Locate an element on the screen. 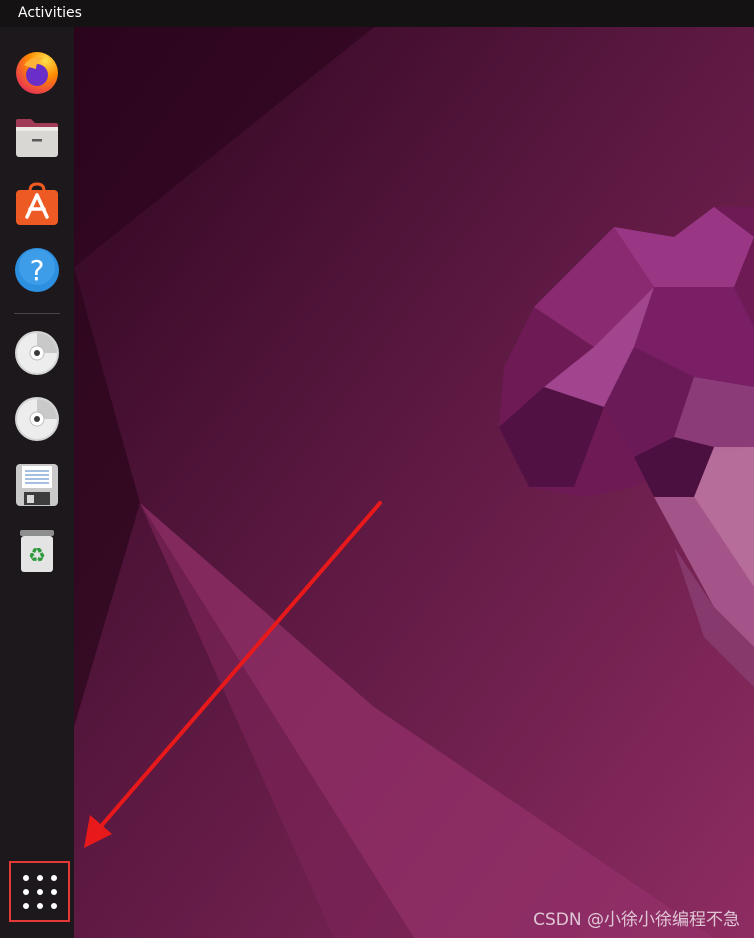 The height and width of the screenshot is (938, 754). software-store-icon is located at coordinates (37, 203).